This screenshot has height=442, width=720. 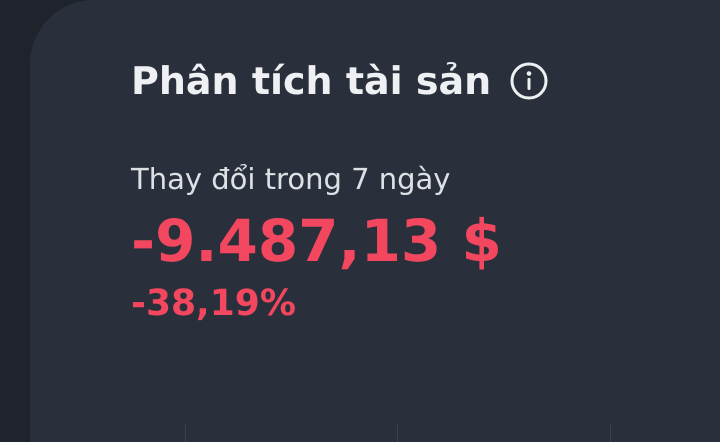 I want to click on change-label: Thay đổi trong 7 ngày, so click(x=291, y=179).